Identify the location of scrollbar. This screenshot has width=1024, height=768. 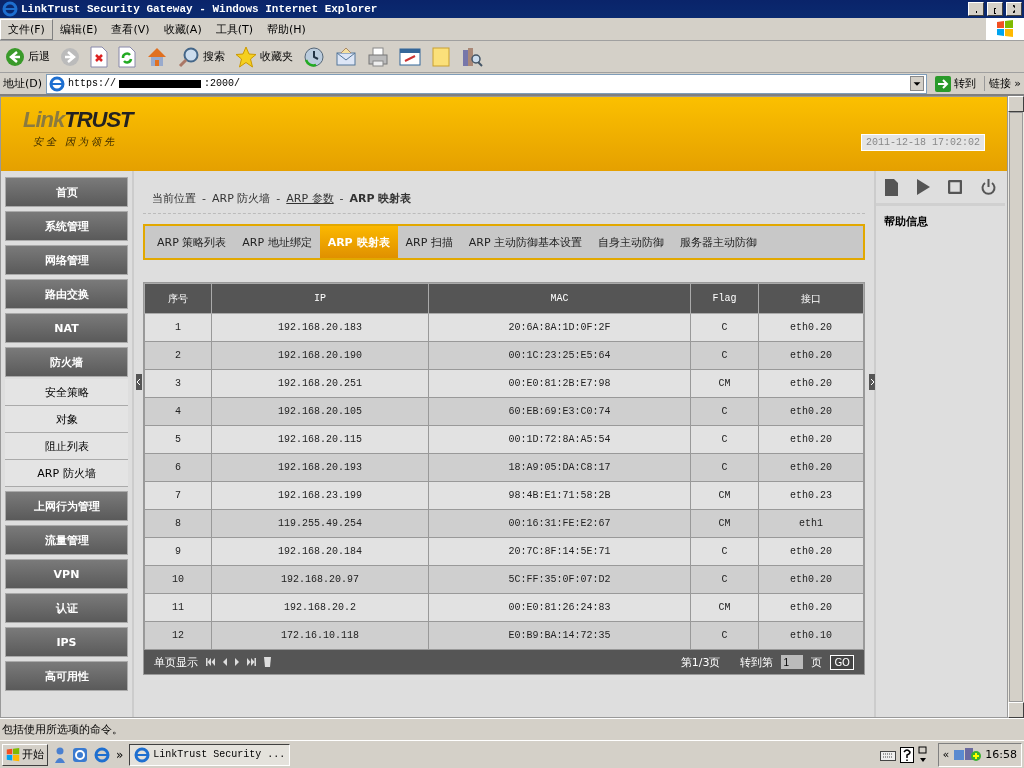
(1016, 407).